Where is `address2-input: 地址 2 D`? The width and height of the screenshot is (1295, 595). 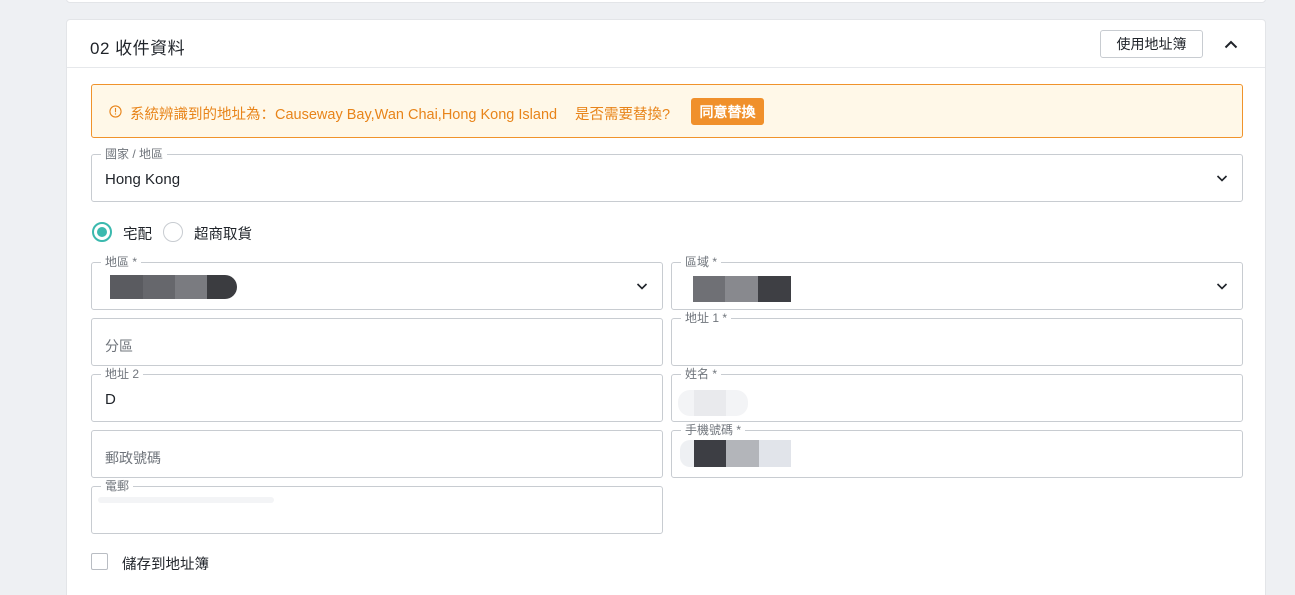 address2-input: 地址 2 D is located at coordinates (377, 394).